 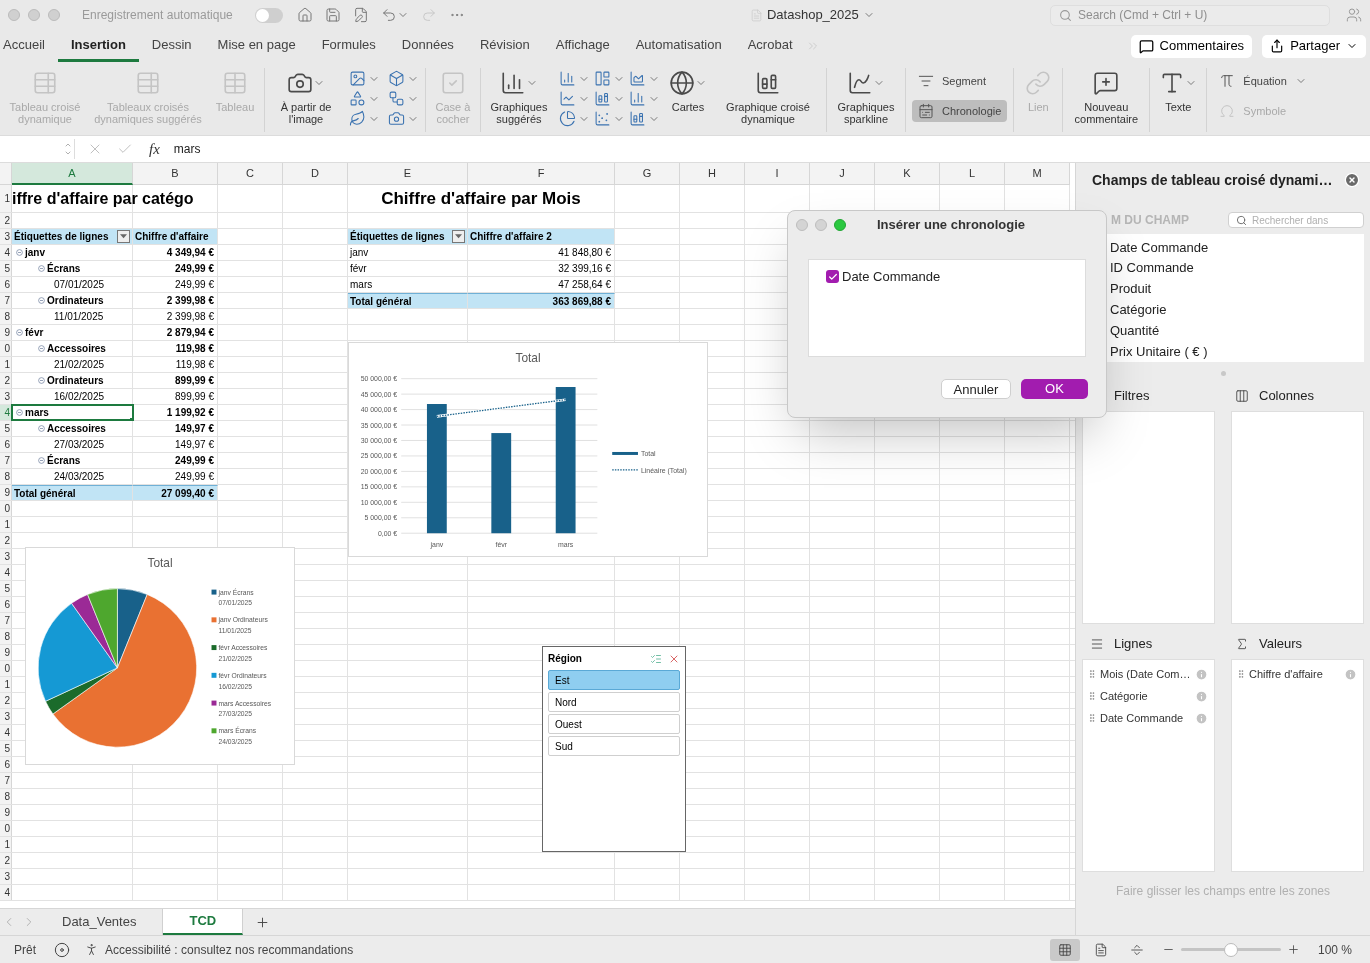 I want to click on accessibility-status: Accessibilité : consultez nos recommandations, so click(x=229, y=949).